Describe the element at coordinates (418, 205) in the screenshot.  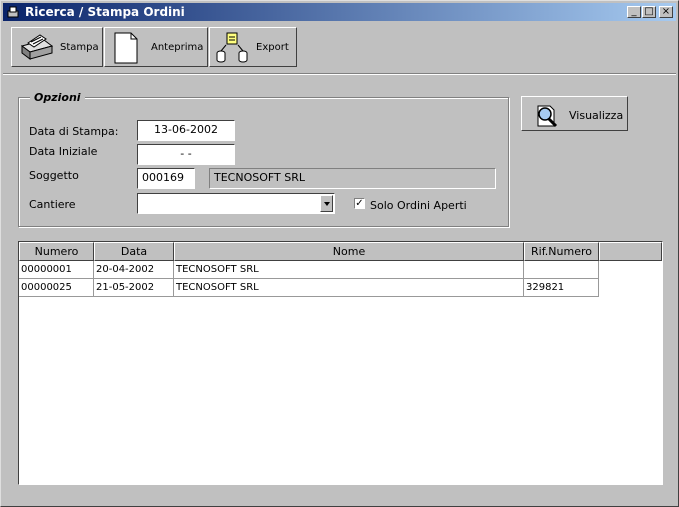
I see `solo-aperti-label: Solo Ordini Aperti` at that location.